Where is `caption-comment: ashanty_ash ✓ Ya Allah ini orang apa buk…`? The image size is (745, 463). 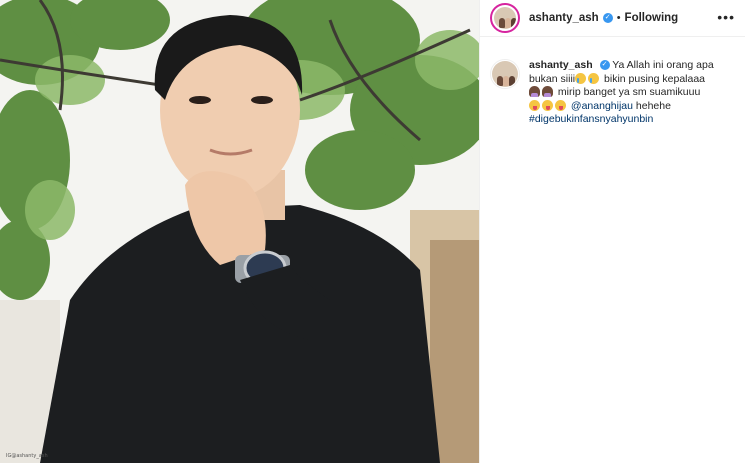 caption-comment: ashanty_ash ✓ Ya Allah ini orang apa buk… is located at coordinates (612, 82).